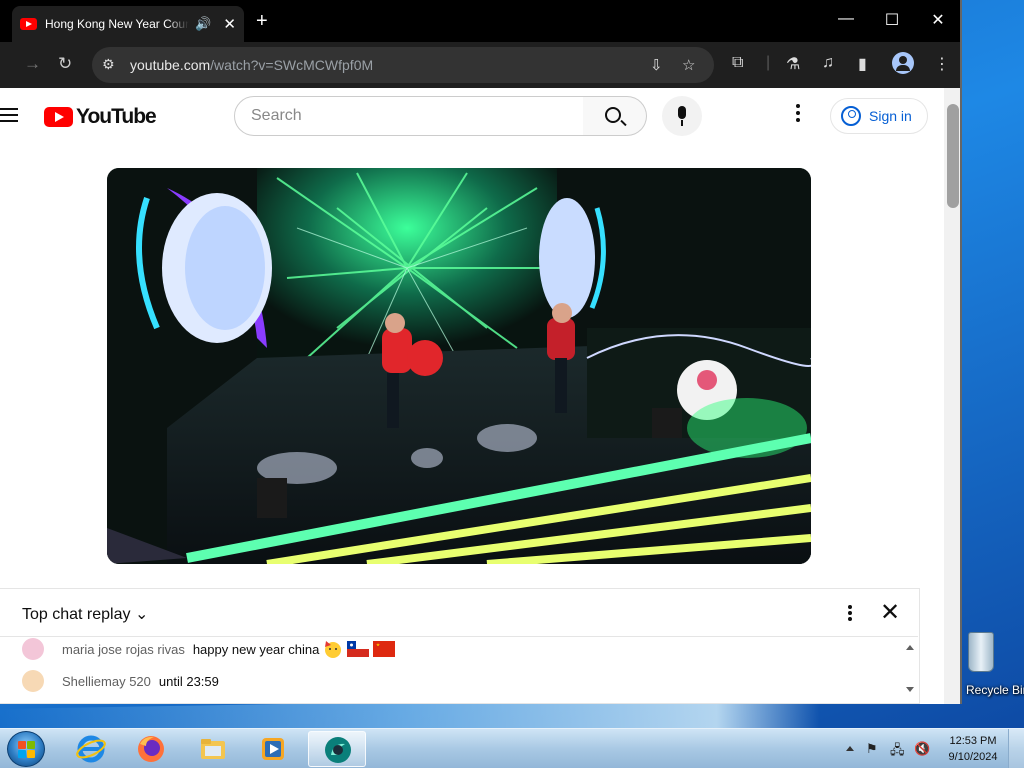 The image size is (1024, 768). I want to click on browser-app-icon, so click(338, 750).